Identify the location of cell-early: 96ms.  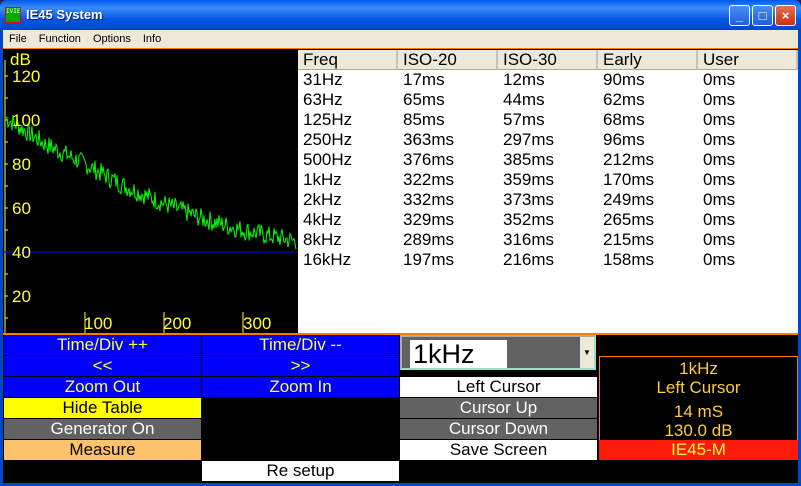
(624, 139).